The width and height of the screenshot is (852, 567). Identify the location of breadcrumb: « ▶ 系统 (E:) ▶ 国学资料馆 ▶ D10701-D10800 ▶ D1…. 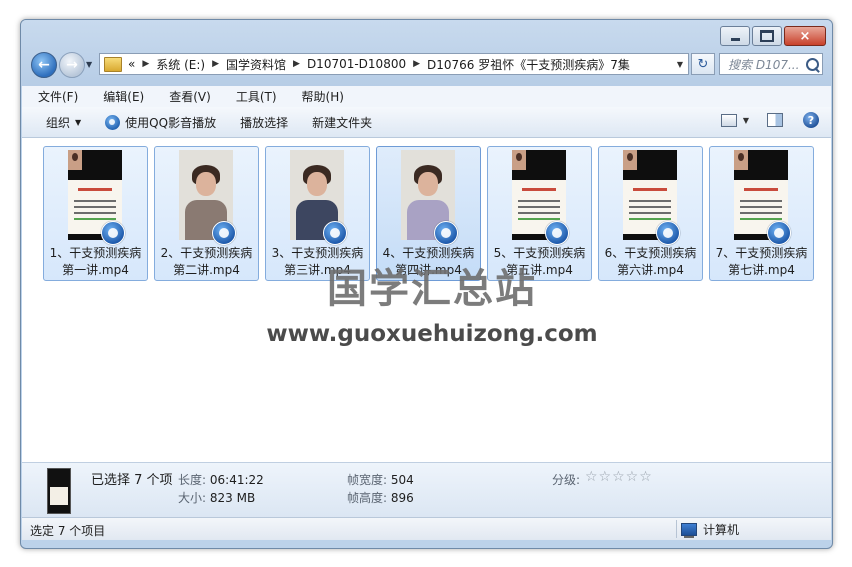
(379, 64).